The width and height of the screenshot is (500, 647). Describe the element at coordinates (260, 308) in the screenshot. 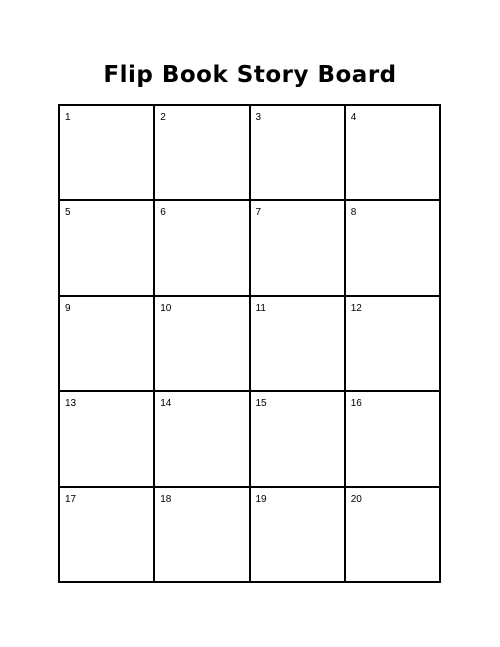

I see `panel-number: 11` at that location.